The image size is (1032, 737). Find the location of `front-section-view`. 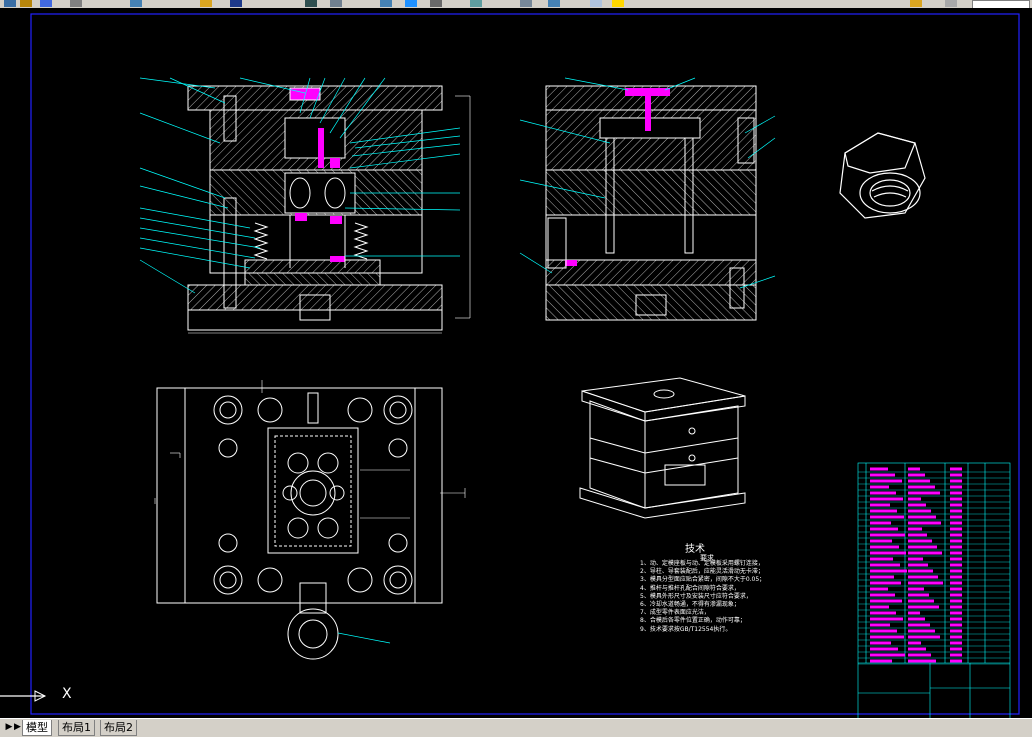

front-section-view is located at coordinates (305, 205).